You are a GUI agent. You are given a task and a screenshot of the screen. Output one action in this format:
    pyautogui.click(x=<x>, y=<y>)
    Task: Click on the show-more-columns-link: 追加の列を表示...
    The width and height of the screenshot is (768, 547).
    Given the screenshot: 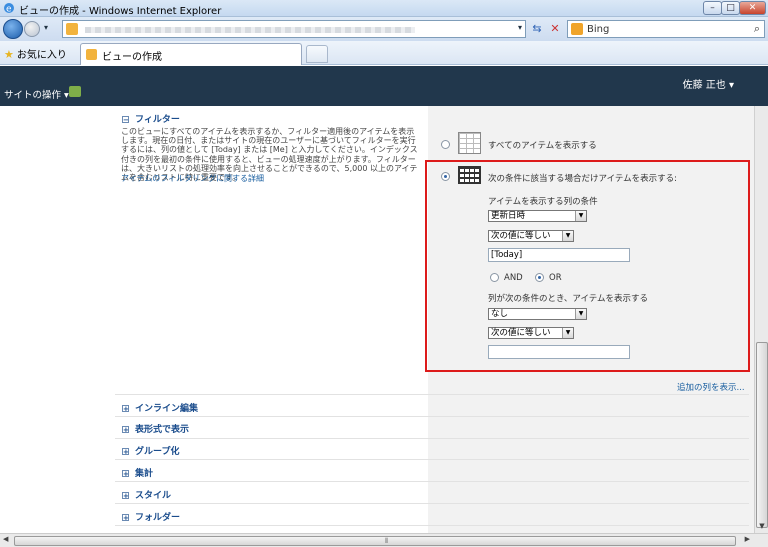 What is the action you would take?
    pyautogui.click(x=711, y=387)
    